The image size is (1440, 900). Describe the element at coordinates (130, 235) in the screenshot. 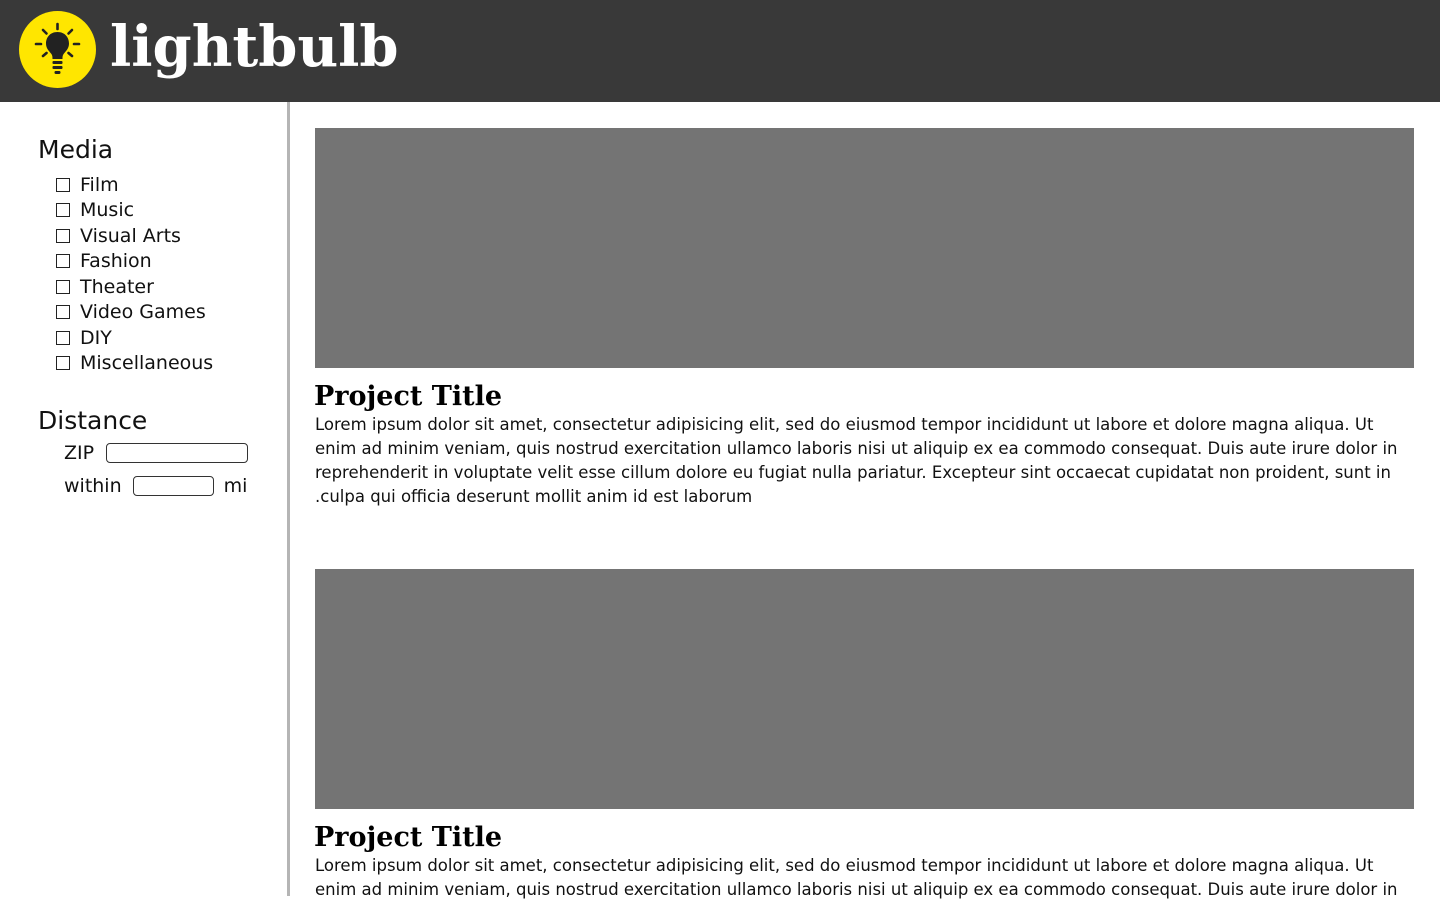

I see `media-option-label: Visual Arts` at that location.